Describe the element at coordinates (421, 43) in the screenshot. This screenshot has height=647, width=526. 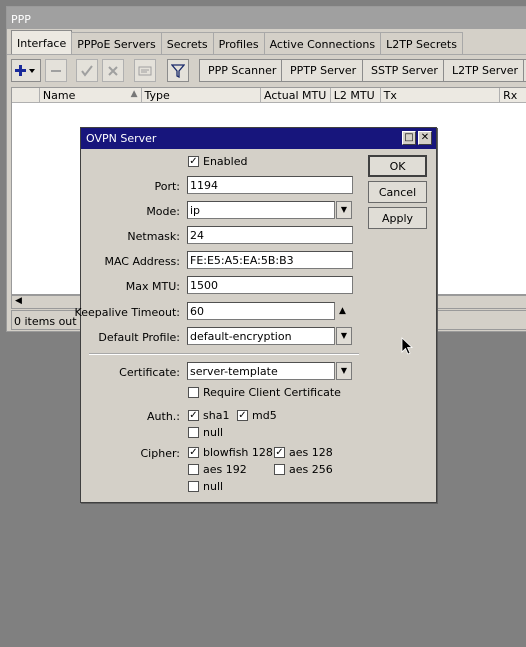
I see `tab-l2tp-secrets: L2TP Secrets` at that location.